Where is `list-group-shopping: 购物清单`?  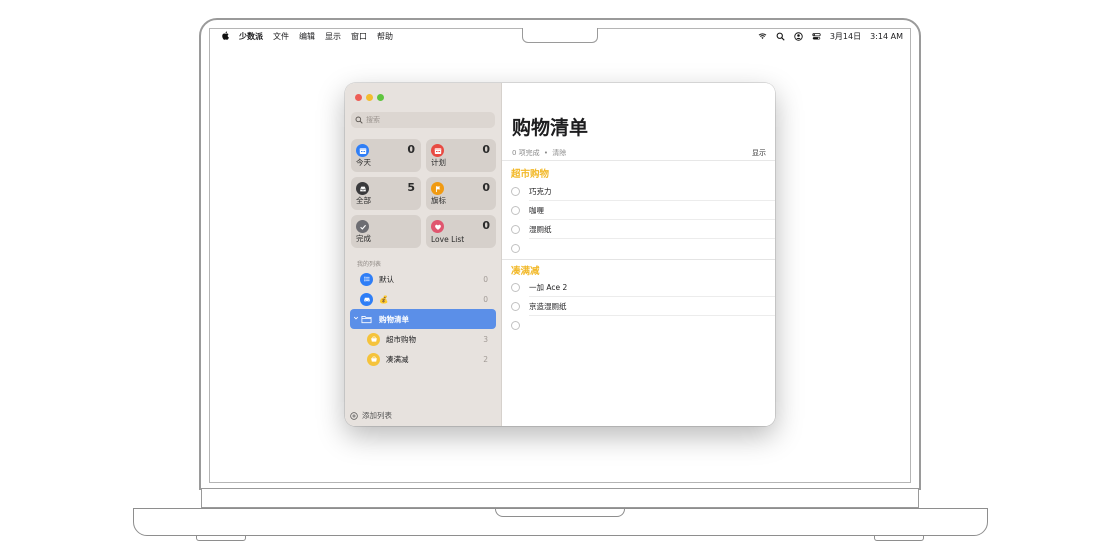
list-group-shopping: 购物清单 is located at coordinates (423, 319).